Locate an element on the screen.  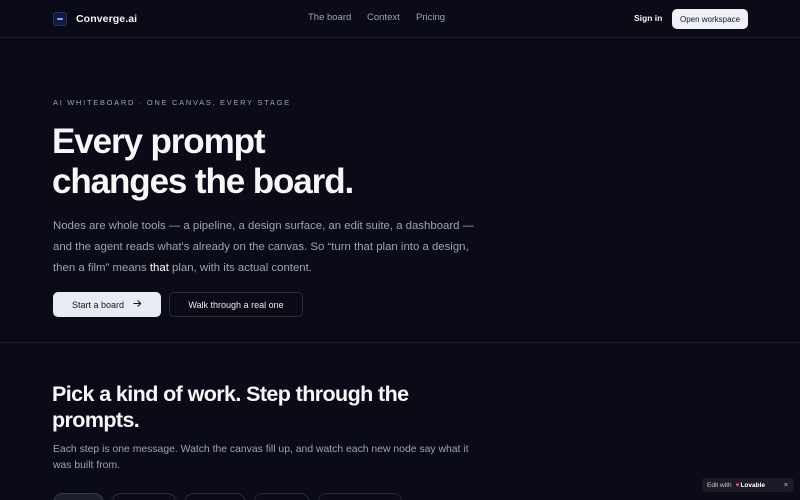
open-workspace-button: Open workspace is located at coordinates (710, 19).